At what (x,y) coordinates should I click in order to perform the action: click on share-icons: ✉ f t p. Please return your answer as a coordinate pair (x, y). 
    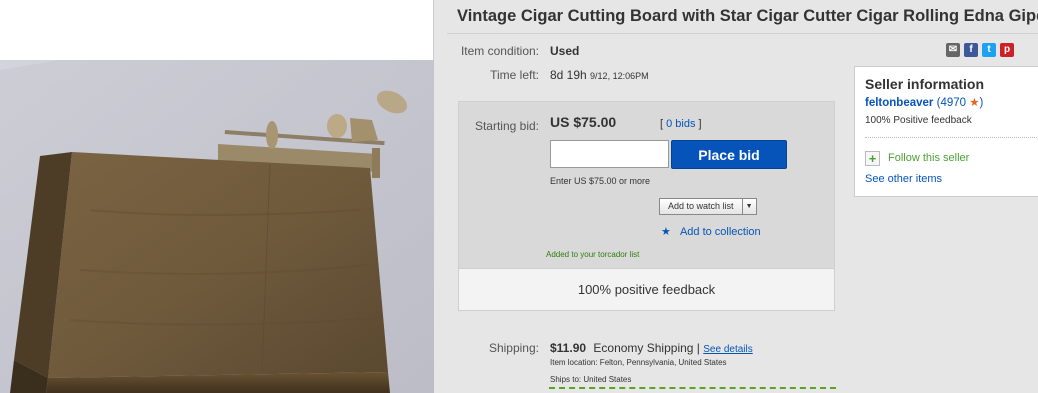
    Looking at the image, I should click on (980, 50).